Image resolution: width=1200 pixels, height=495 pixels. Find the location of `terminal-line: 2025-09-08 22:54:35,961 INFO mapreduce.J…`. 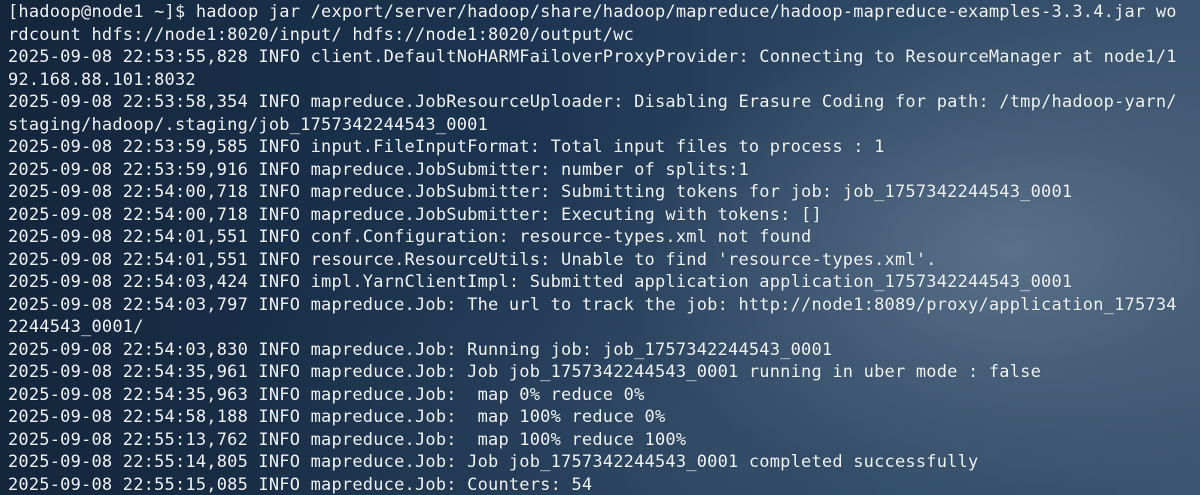

terminal-line: 2025-09-08 22:54:35,961 INFO mapreduce.J… is located at coordinates (525, 372).